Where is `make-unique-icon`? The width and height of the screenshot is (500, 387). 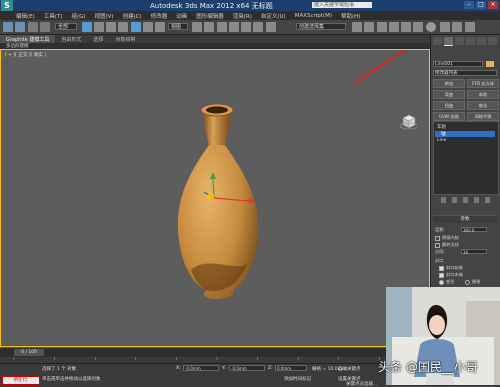
make-unique-icon is located at coordinates (465, 200).